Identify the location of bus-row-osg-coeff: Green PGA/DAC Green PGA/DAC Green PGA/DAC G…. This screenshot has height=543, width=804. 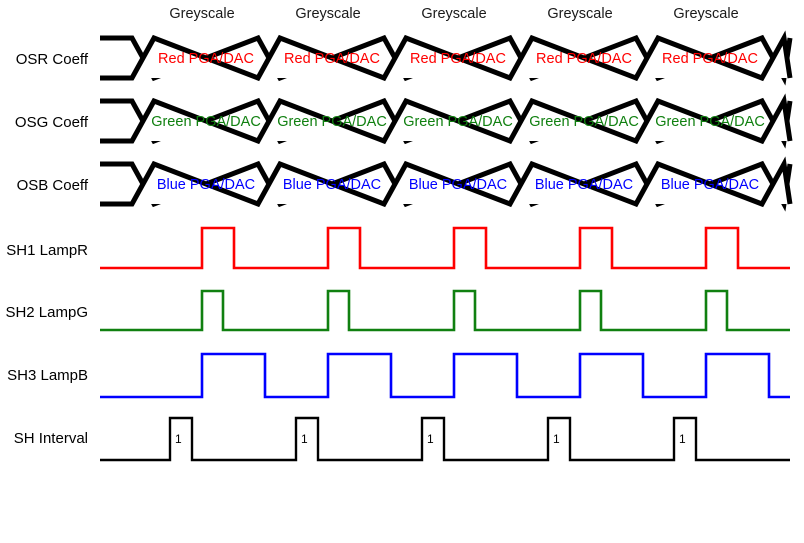
(446, 121).